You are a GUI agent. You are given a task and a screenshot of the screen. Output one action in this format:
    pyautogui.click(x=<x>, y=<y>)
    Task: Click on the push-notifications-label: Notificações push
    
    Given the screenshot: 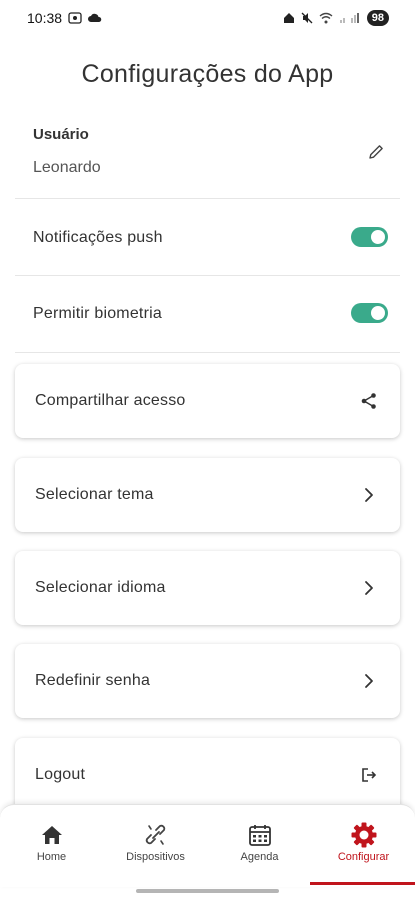 What is the action you would take?
    pyautogui.click(x=98, y=237)
    